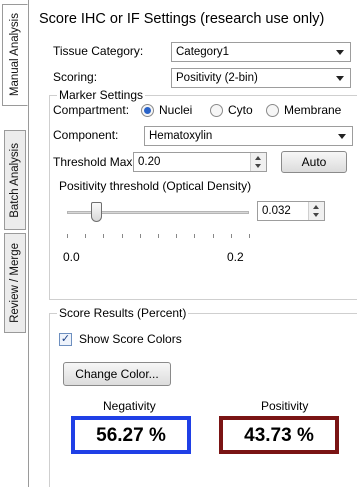 This screenshot has height=487, width=357. Describe the element at coordinates (248, 136) in the screenshot. I see `component-dropdown: Hematoxylin` at that location.